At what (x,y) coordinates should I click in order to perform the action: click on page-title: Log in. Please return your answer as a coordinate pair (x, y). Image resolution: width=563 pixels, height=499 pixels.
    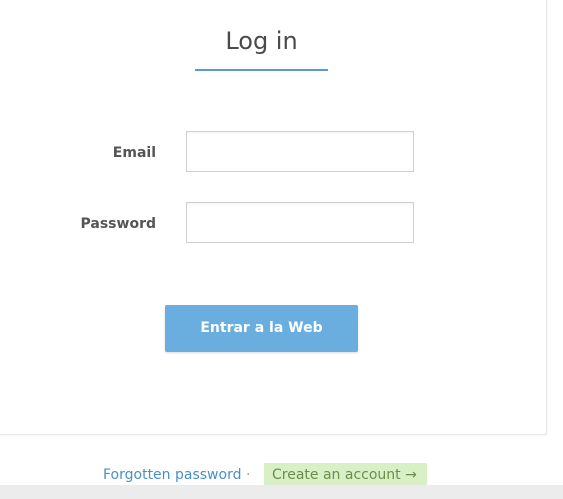
    Looking at the image, I should click on (261, 41).